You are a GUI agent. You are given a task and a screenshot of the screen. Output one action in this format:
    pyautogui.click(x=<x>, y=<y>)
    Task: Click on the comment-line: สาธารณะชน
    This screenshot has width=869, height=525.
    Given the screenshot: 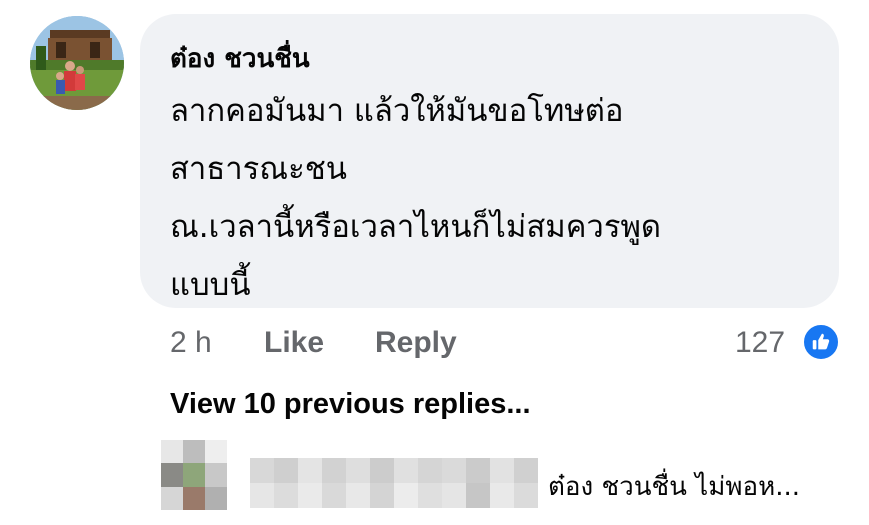 What is the action you would take?
    pyautogui.click(x=258, y=169)
    